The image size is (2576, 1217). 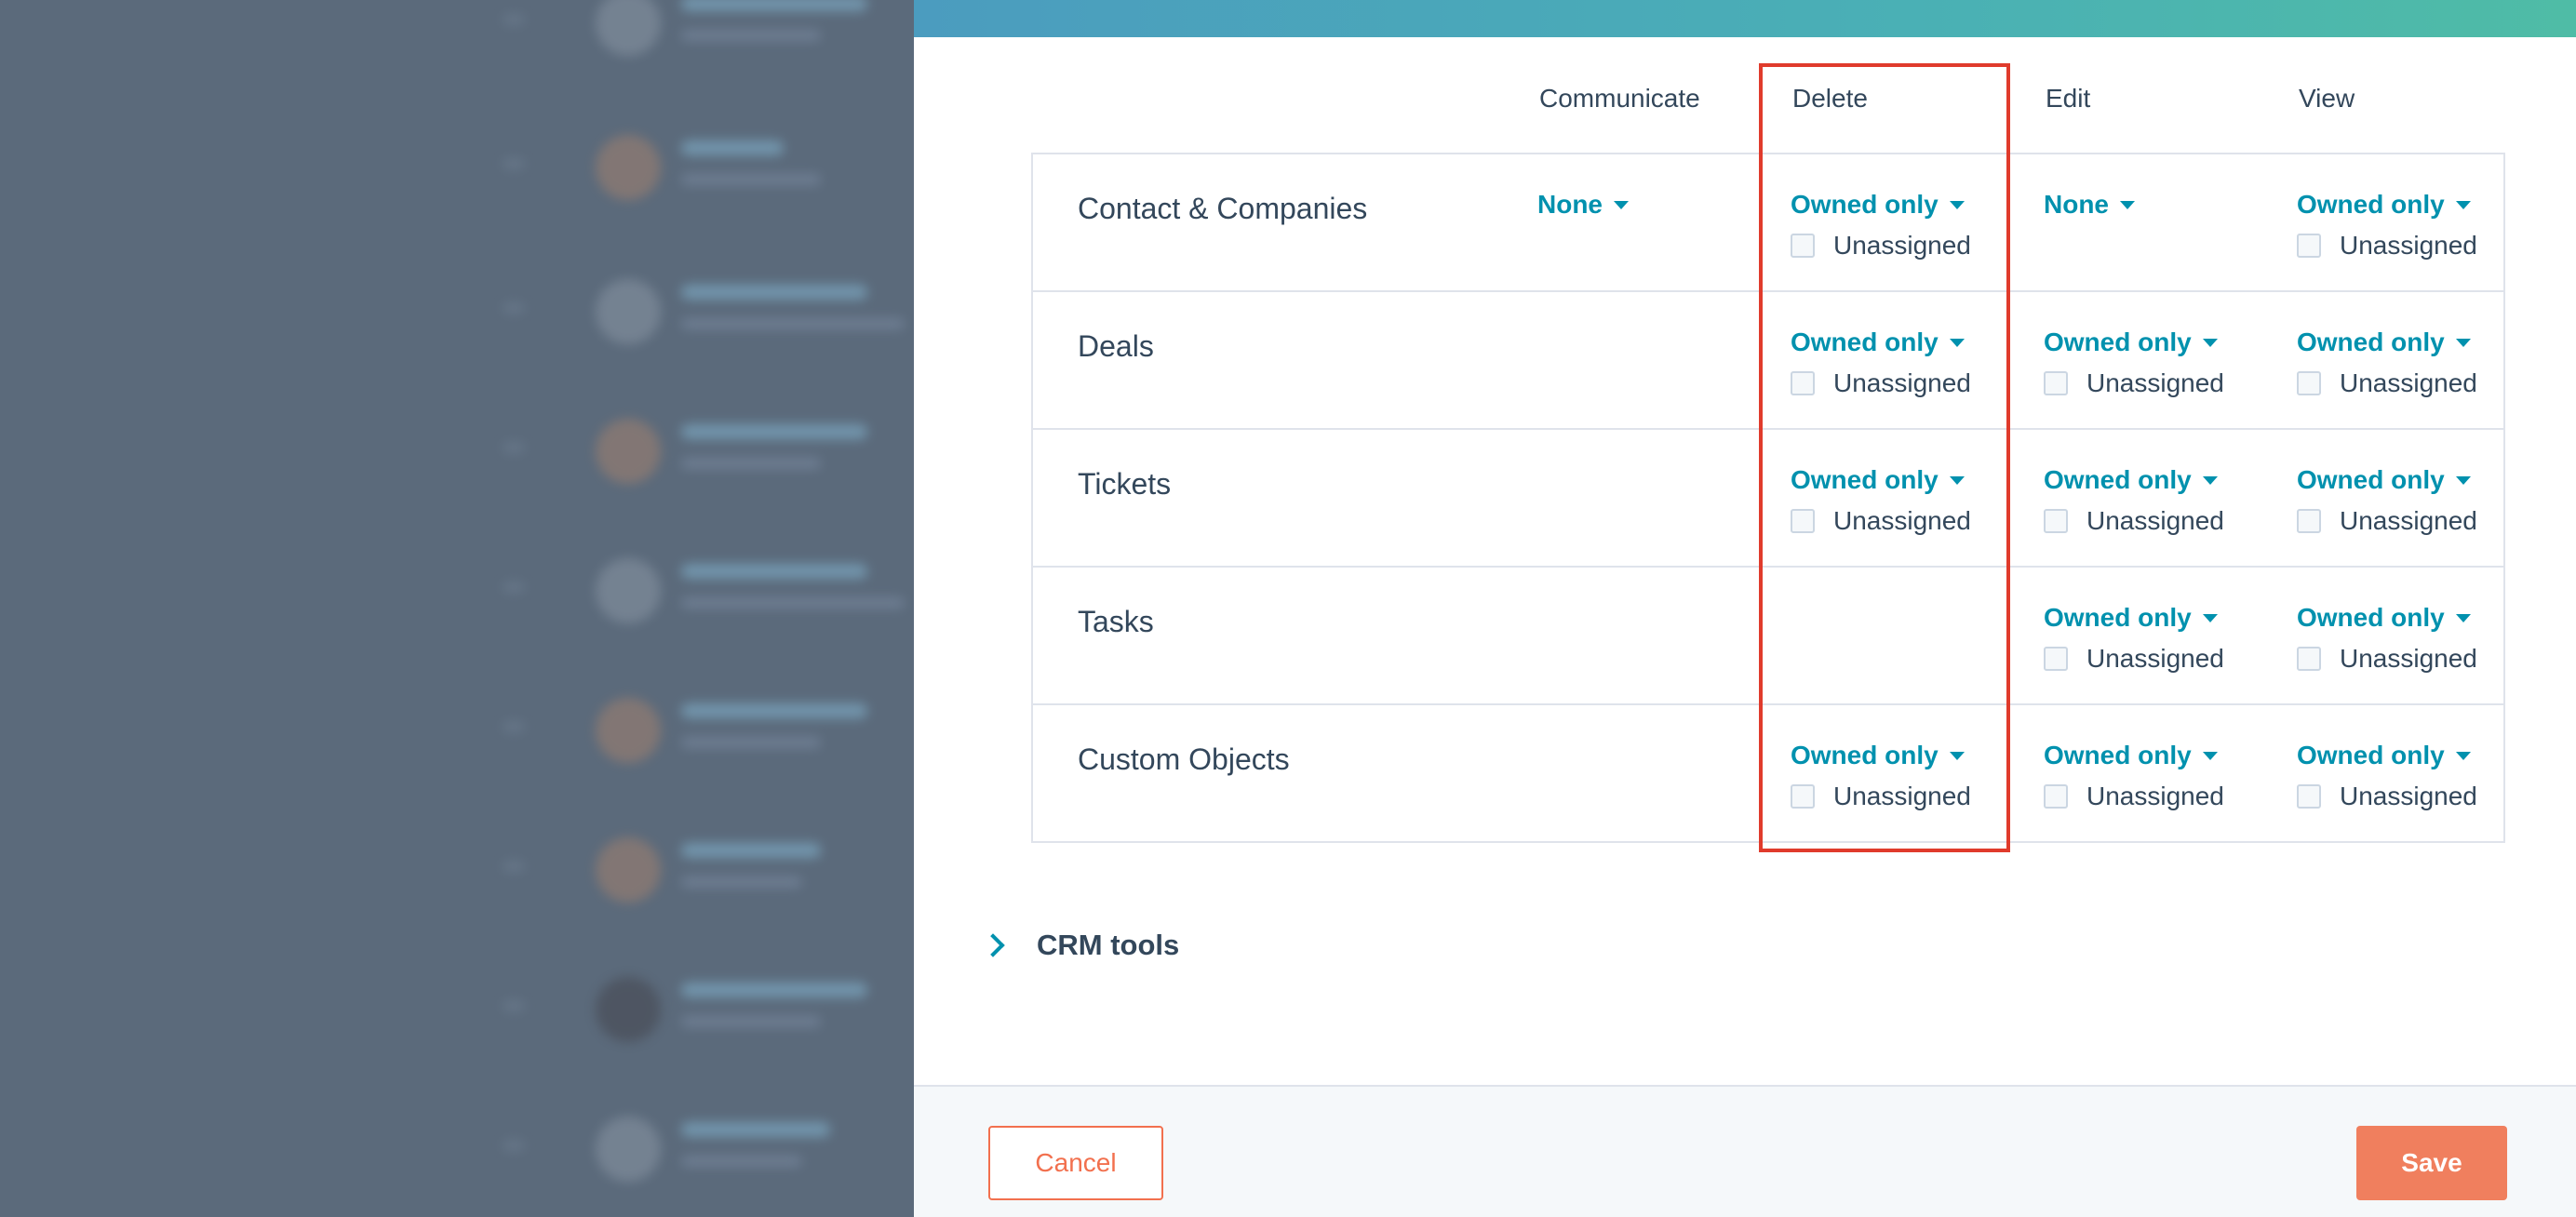 What do you see at coordinates (1745, 1151) in the screenshot?
I see `panel-footer: Cancel Save` at bounding box center [1745, 1151].